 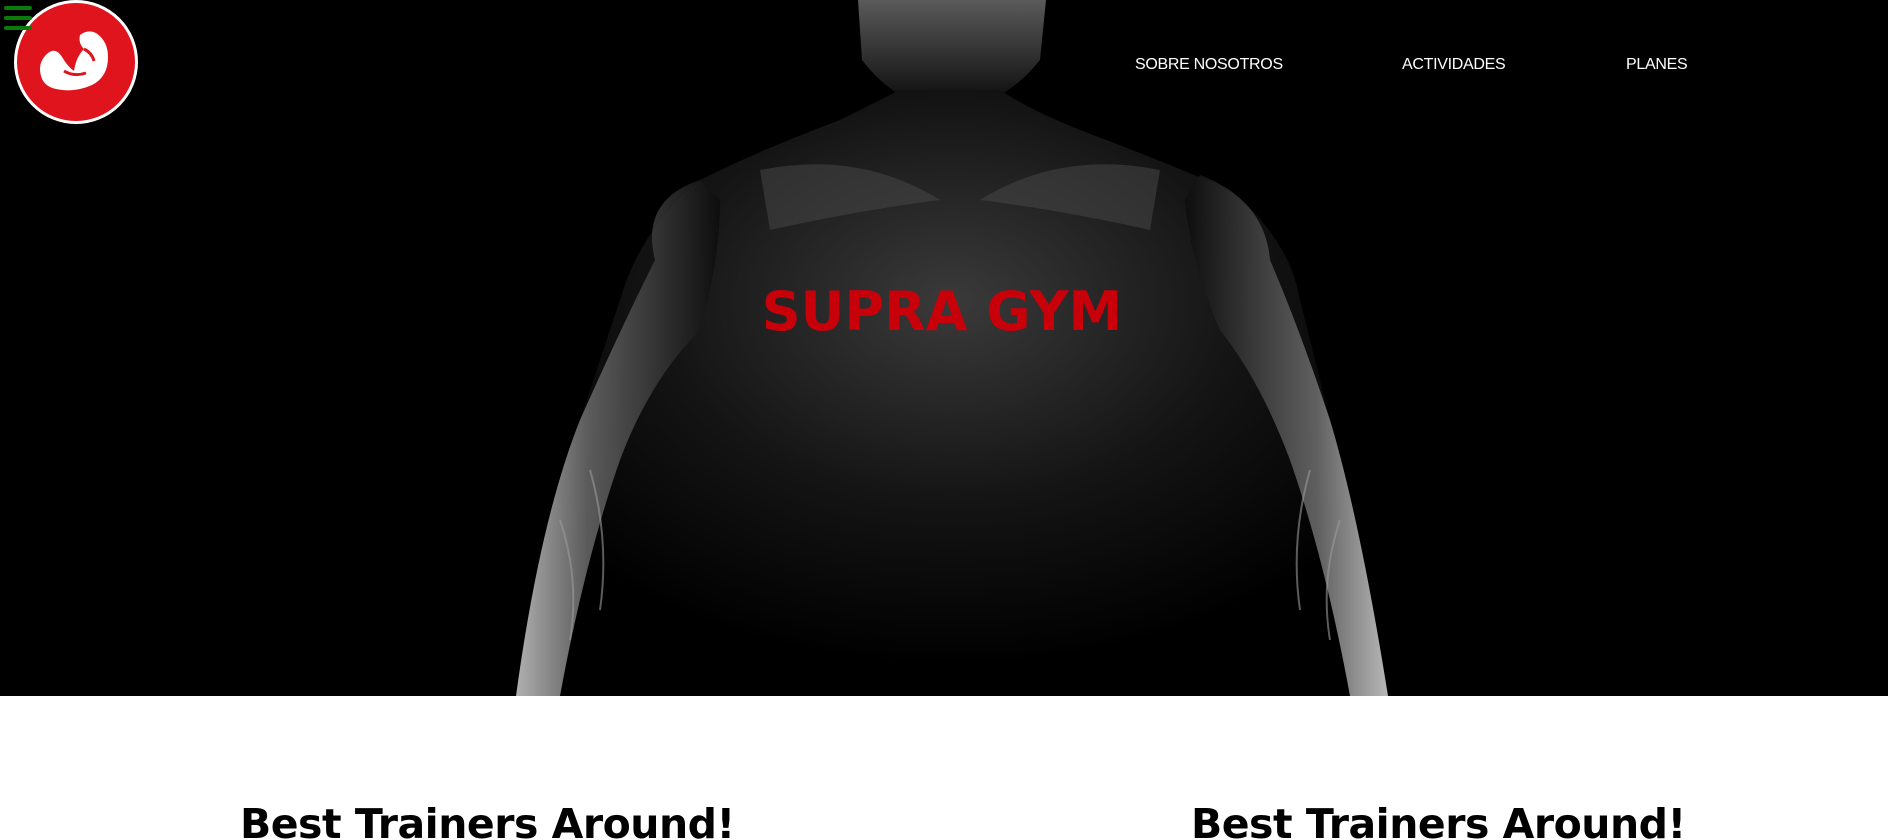 I want to click on hero-title: SUPRA GYM, so click(x=942, y=311).